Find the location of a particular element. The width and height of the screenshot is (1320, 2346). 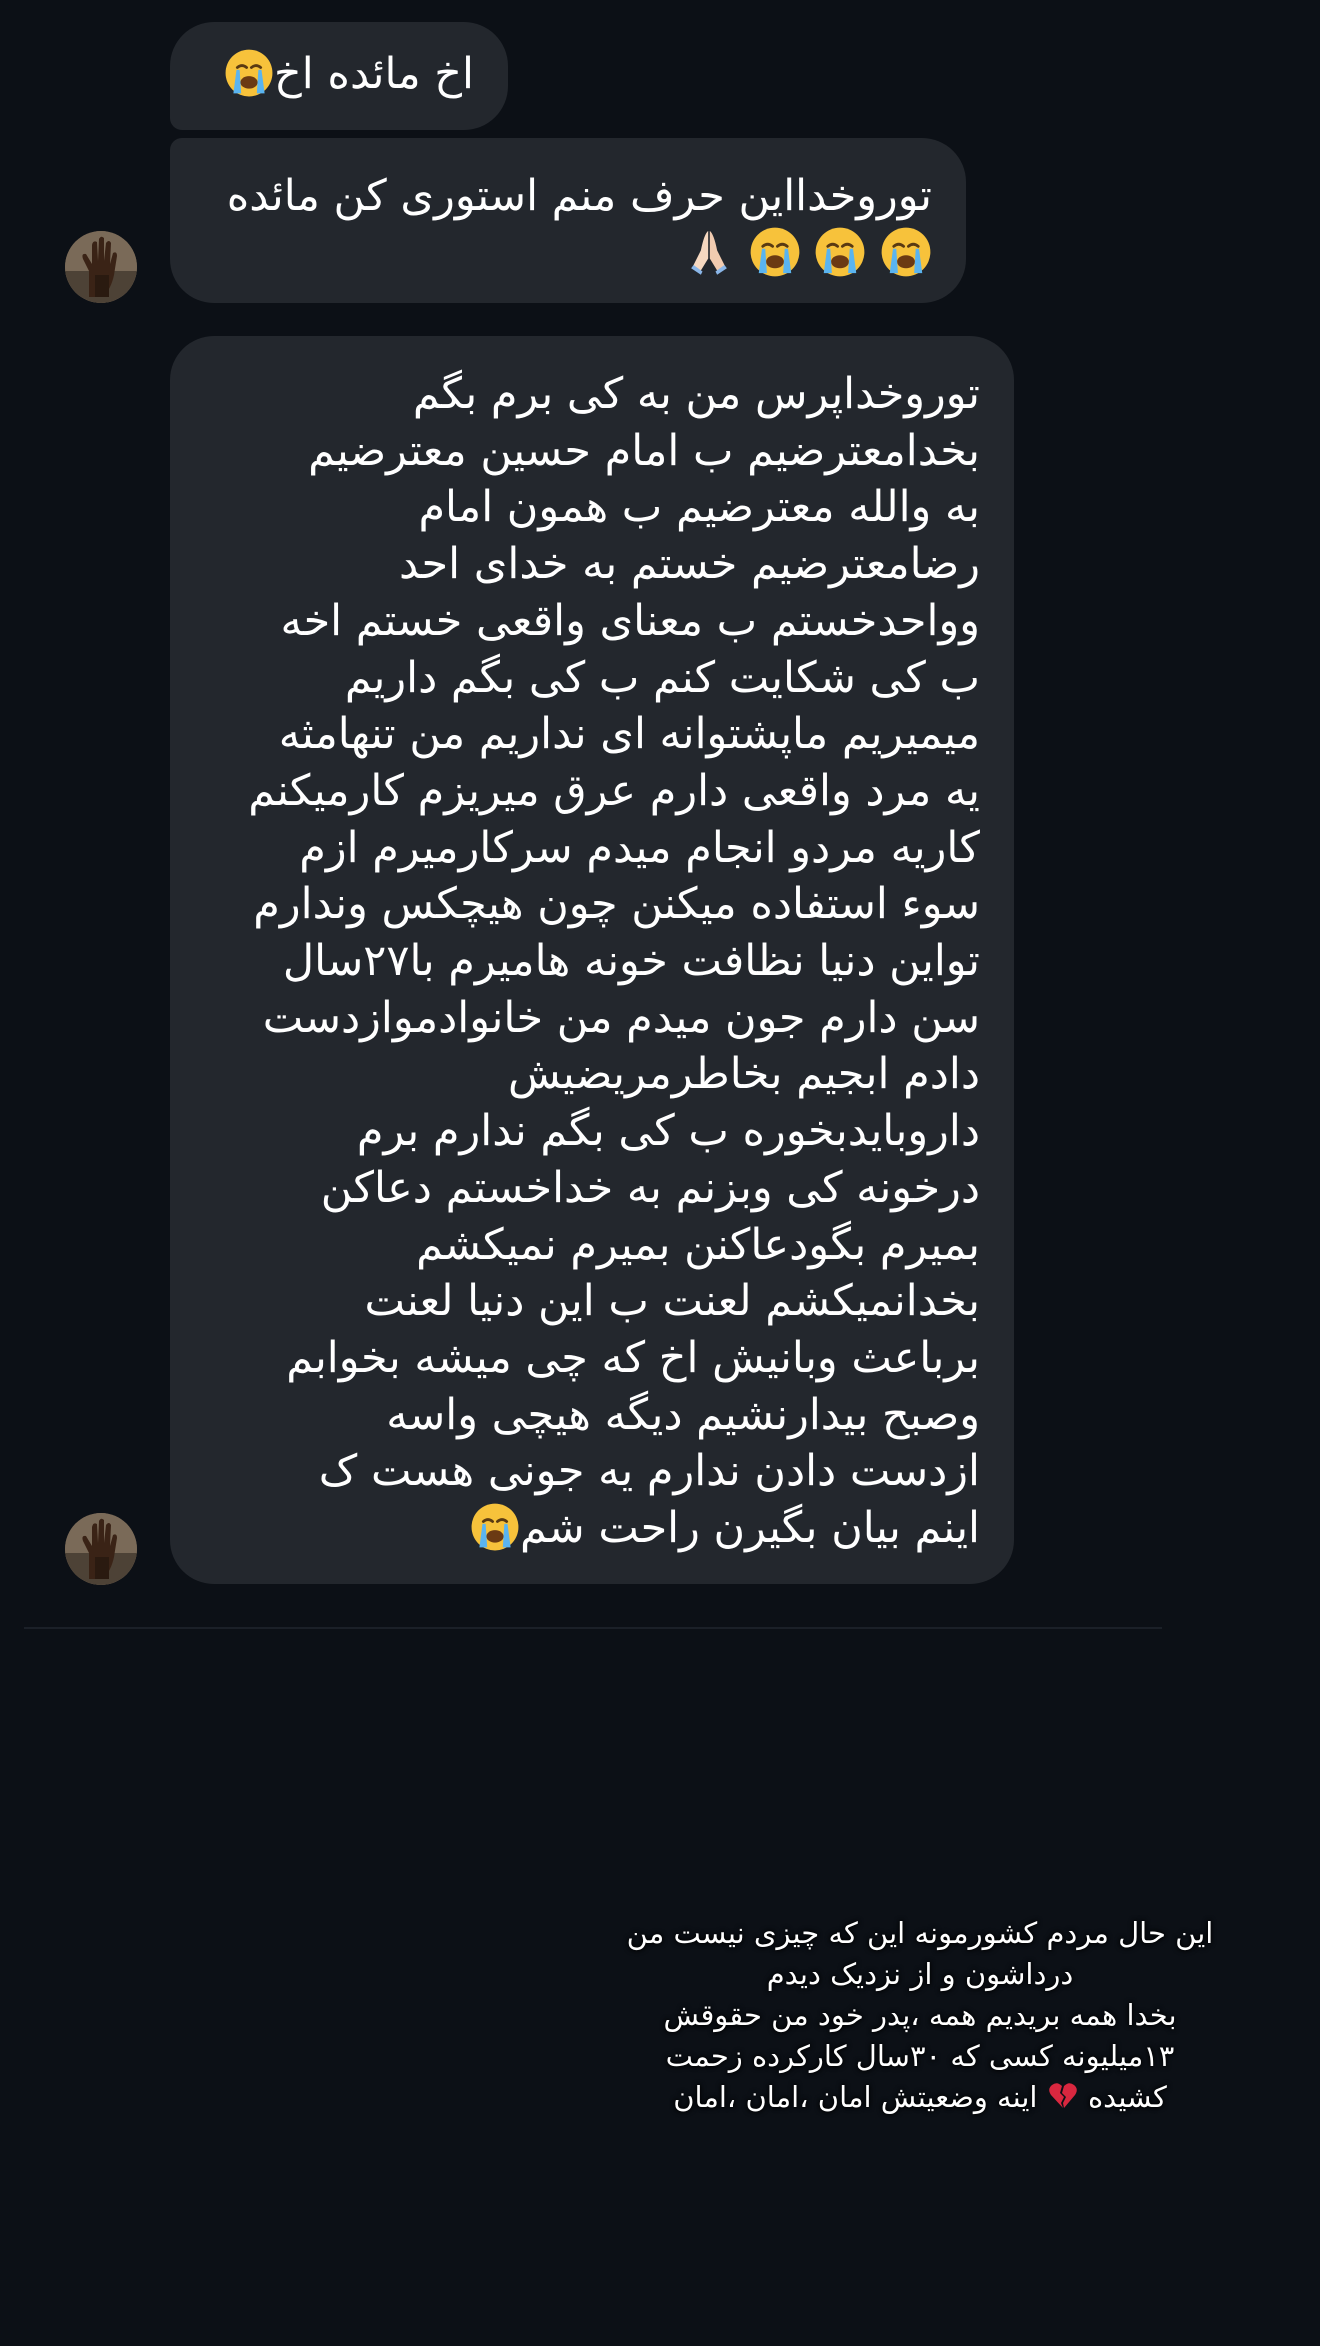

message-bubble-2: توروخدااین حرف منم استوری کن مائده is located at coordinates (568, 220).